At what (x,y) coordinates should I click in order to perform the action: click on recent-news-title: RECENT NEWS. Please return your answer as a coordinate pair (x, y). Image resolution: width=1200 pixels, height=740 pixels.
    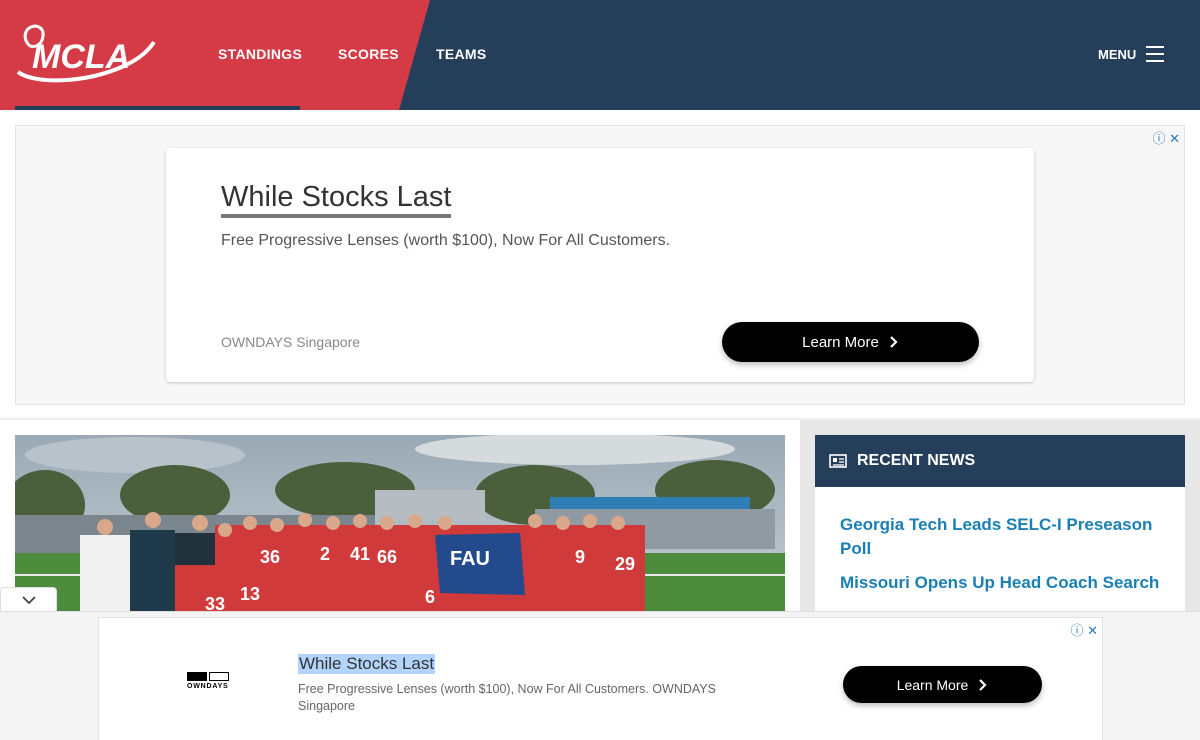
    Looking at the image, I should click on (916, 460).